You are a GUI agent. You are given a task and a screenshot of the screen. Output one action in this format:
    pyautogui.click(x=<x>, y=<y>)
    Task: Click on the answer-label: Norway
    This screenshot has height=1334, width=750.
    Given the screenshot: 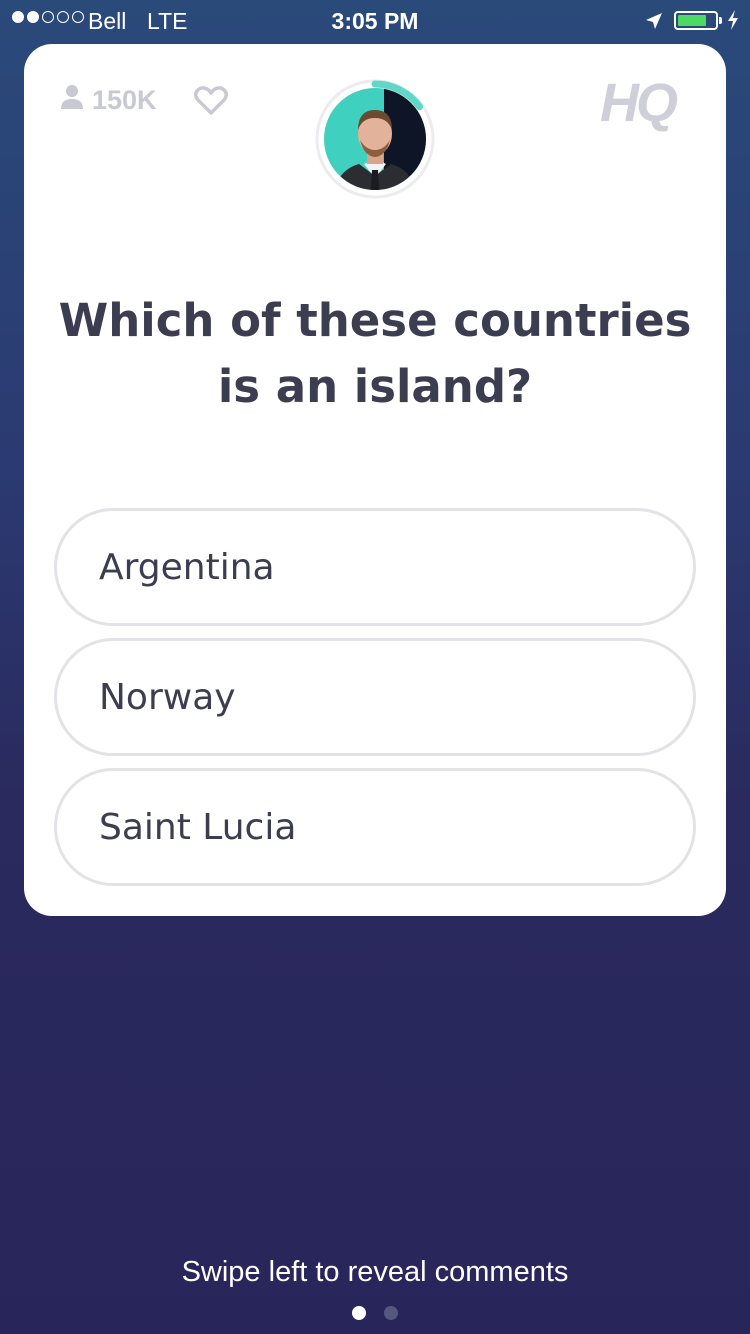 What is the action you would take?
    pyautogui.click(x=167, y=697)
    